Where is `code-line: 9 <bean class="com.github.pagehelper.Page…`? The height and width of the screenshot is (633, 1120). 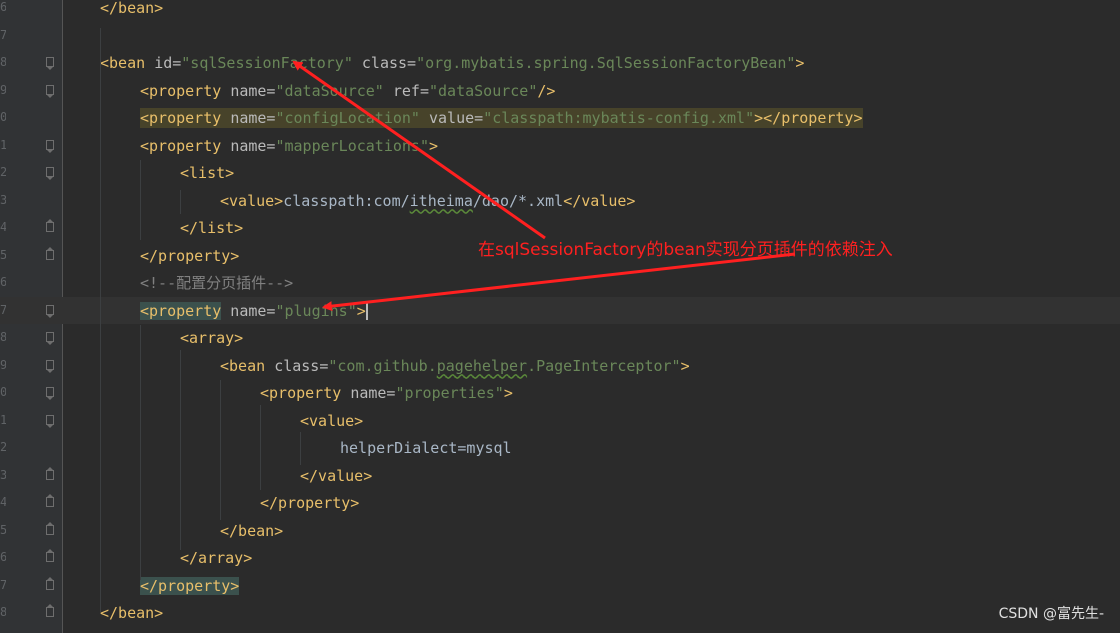
code-line: 9 <bean class="com.github.pagehelper.Page… is located at coordinates (560, 366).